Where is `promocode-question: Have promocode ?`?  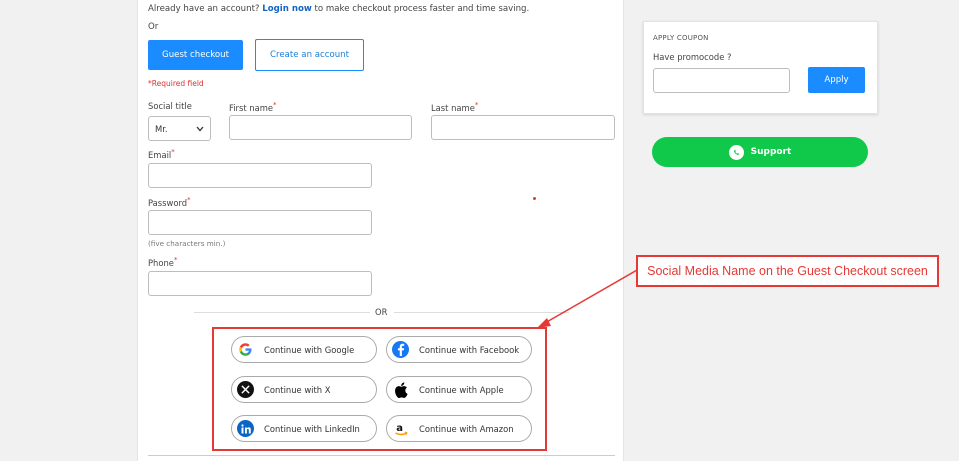 promocode-question: Have promocode ? is located at coordinates (692, 57).